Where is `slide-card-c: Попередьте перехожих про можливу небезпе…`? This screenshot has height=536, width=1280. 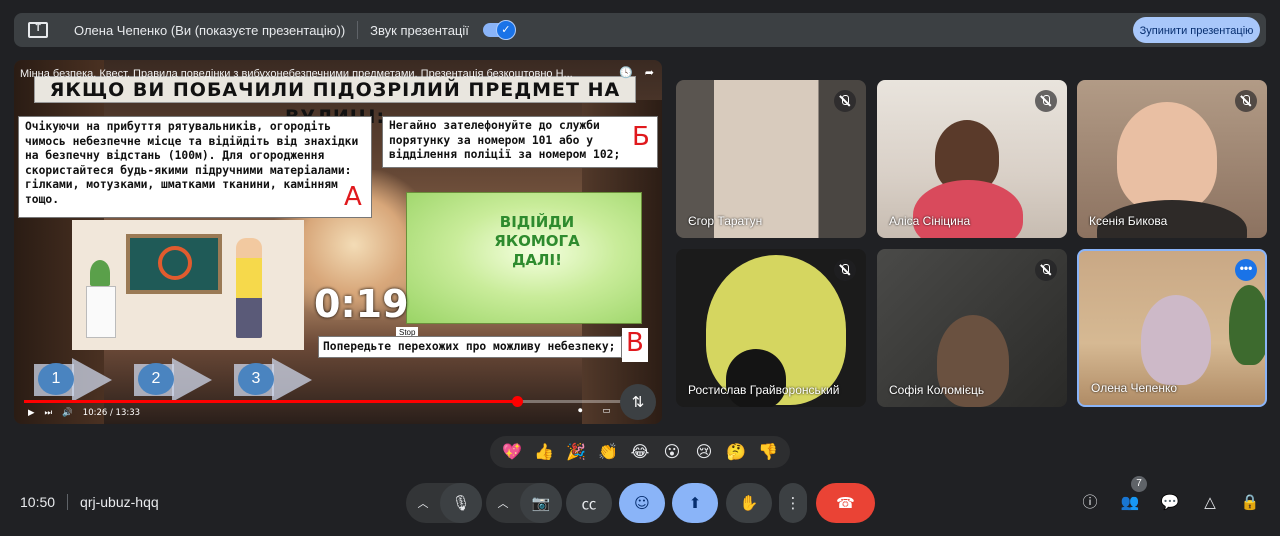 slide-card-c: Попередьте перехожих про можливу небезпе… is located at coordinates (470, 347).